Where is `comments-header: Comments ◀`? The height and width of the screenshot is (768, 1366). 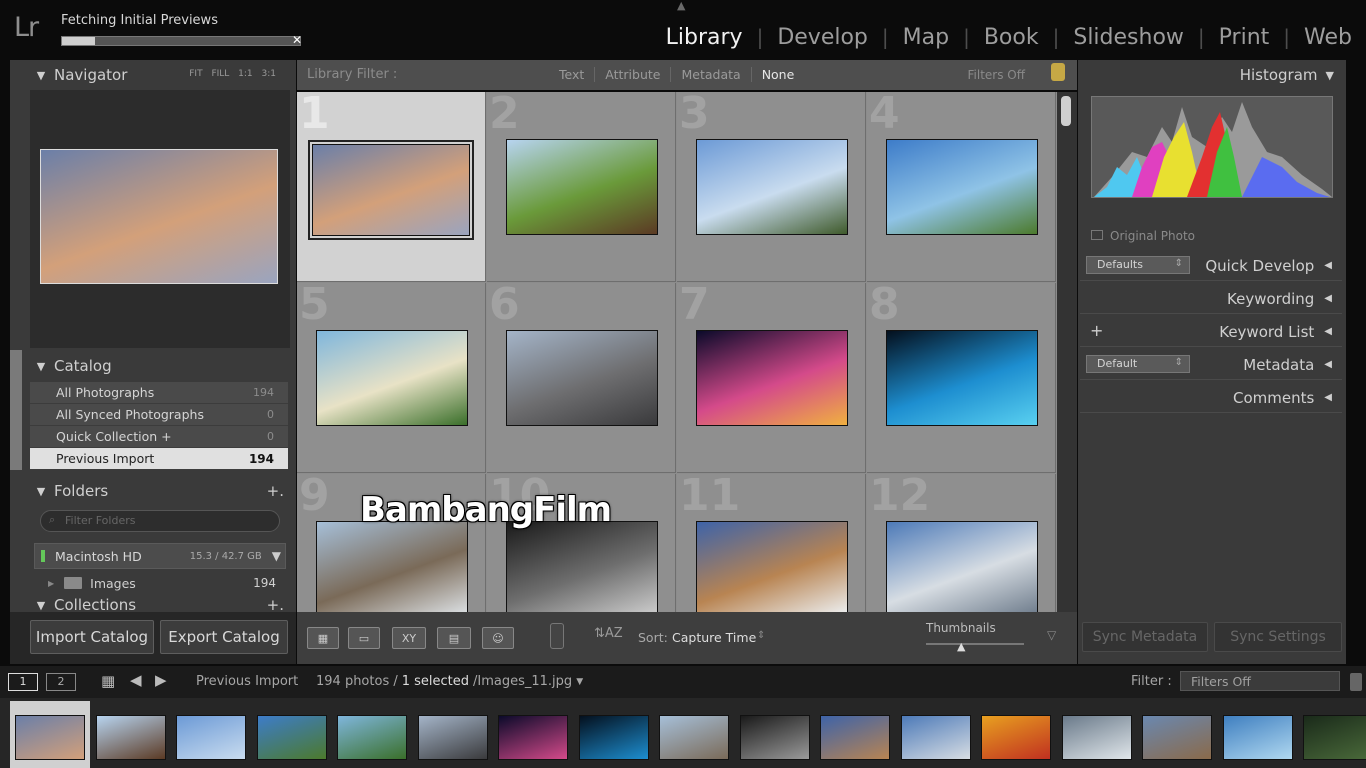 comments-header: Comments ◀ is located at coordinates (1211, 398).